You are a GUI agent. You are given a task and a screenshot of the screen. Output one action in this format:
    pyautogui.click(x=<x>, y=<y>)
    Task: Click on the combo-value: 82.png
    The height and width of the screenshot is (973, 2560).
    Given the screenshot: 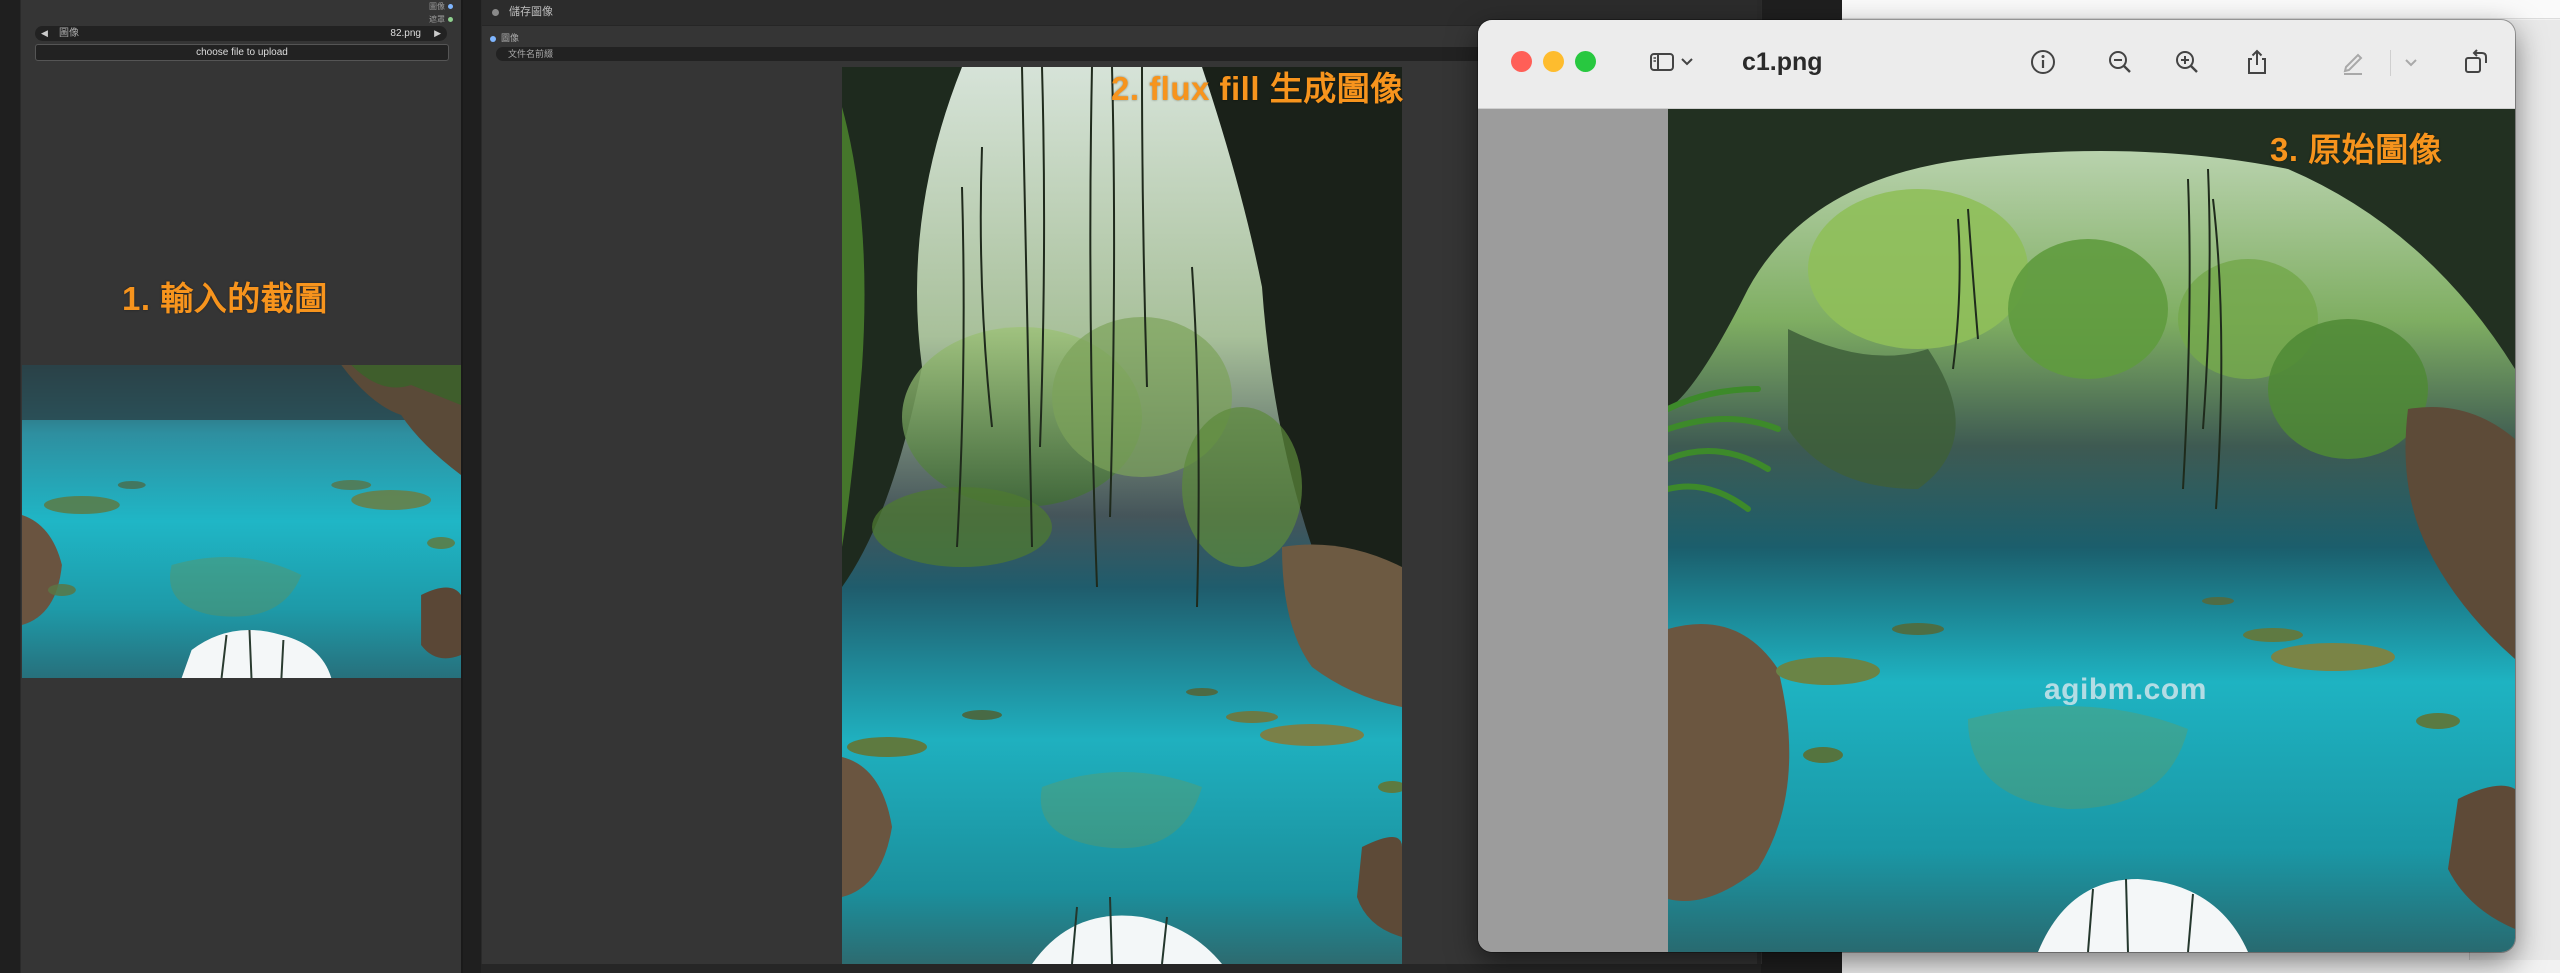 What is the action you would take?
    pyautogui.click(x=405, y=33)
    